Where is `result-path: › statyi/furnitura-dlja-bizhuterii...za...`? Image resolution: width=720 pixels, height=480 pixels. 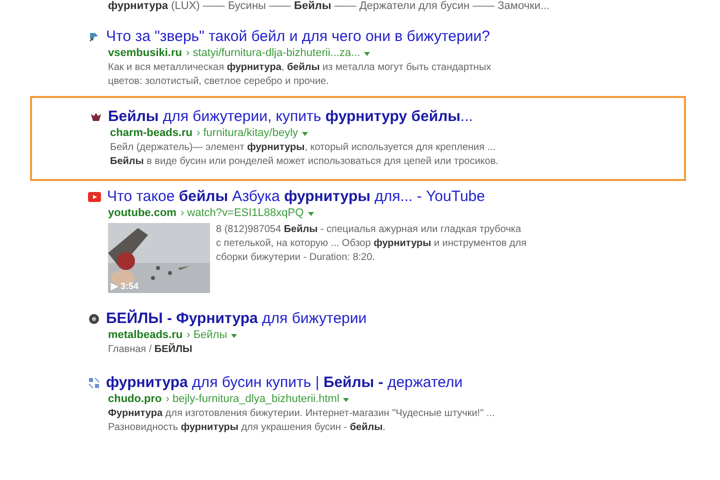 result-path: › statyi/furnitura-dlja-bizhuterii...za... is located at coordinates (273, 53).